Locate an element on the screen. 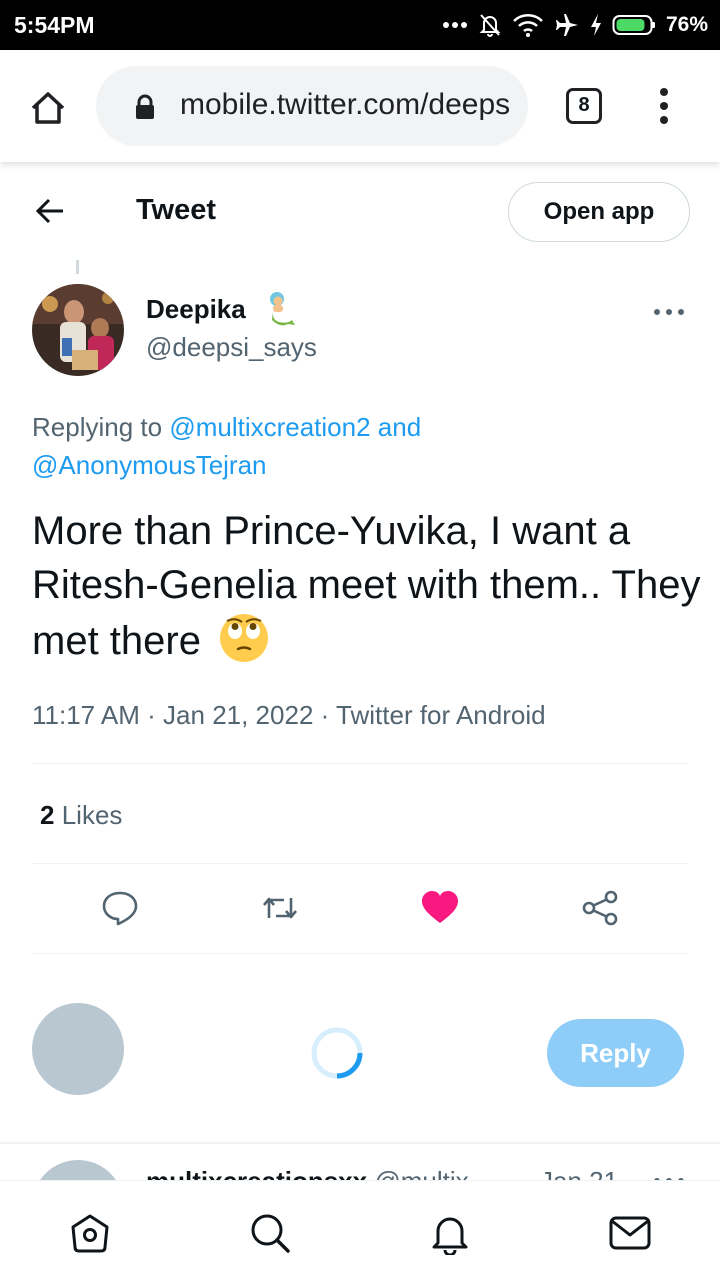 The height and width of the screenshot is (1280, 720). rolling-eyes-emoji-icon is located at coordinates (244, 638).